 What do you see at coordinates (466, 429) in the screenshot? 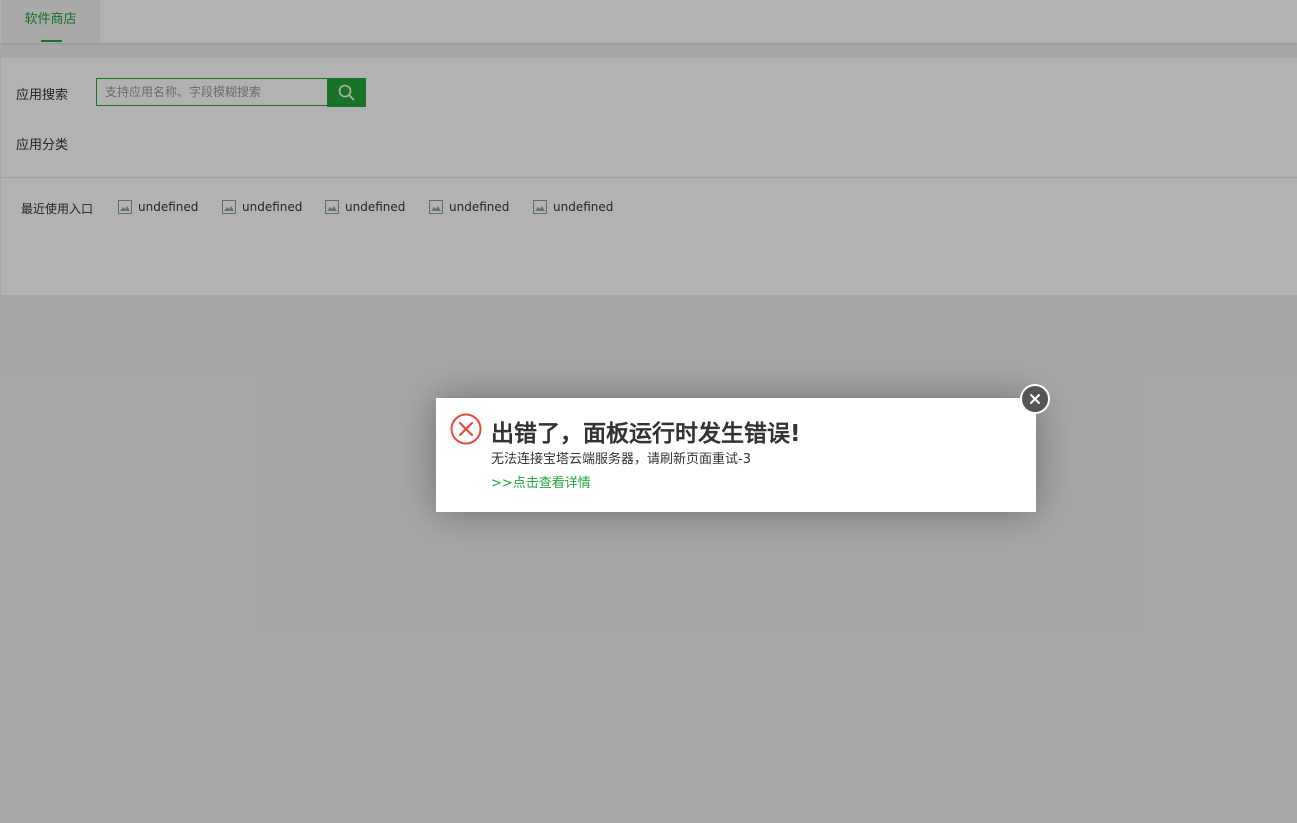
I see `error-circle-icon` at bounding box center [466, 429].